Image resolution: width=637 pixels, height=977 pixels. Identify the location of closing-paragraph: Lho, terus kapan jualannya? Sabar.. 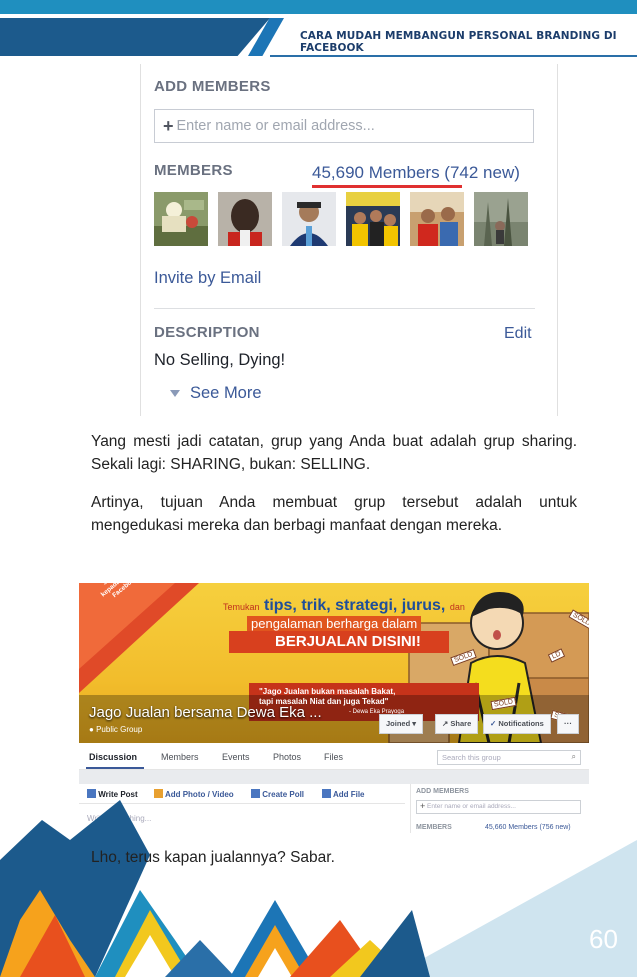
(213, 857).